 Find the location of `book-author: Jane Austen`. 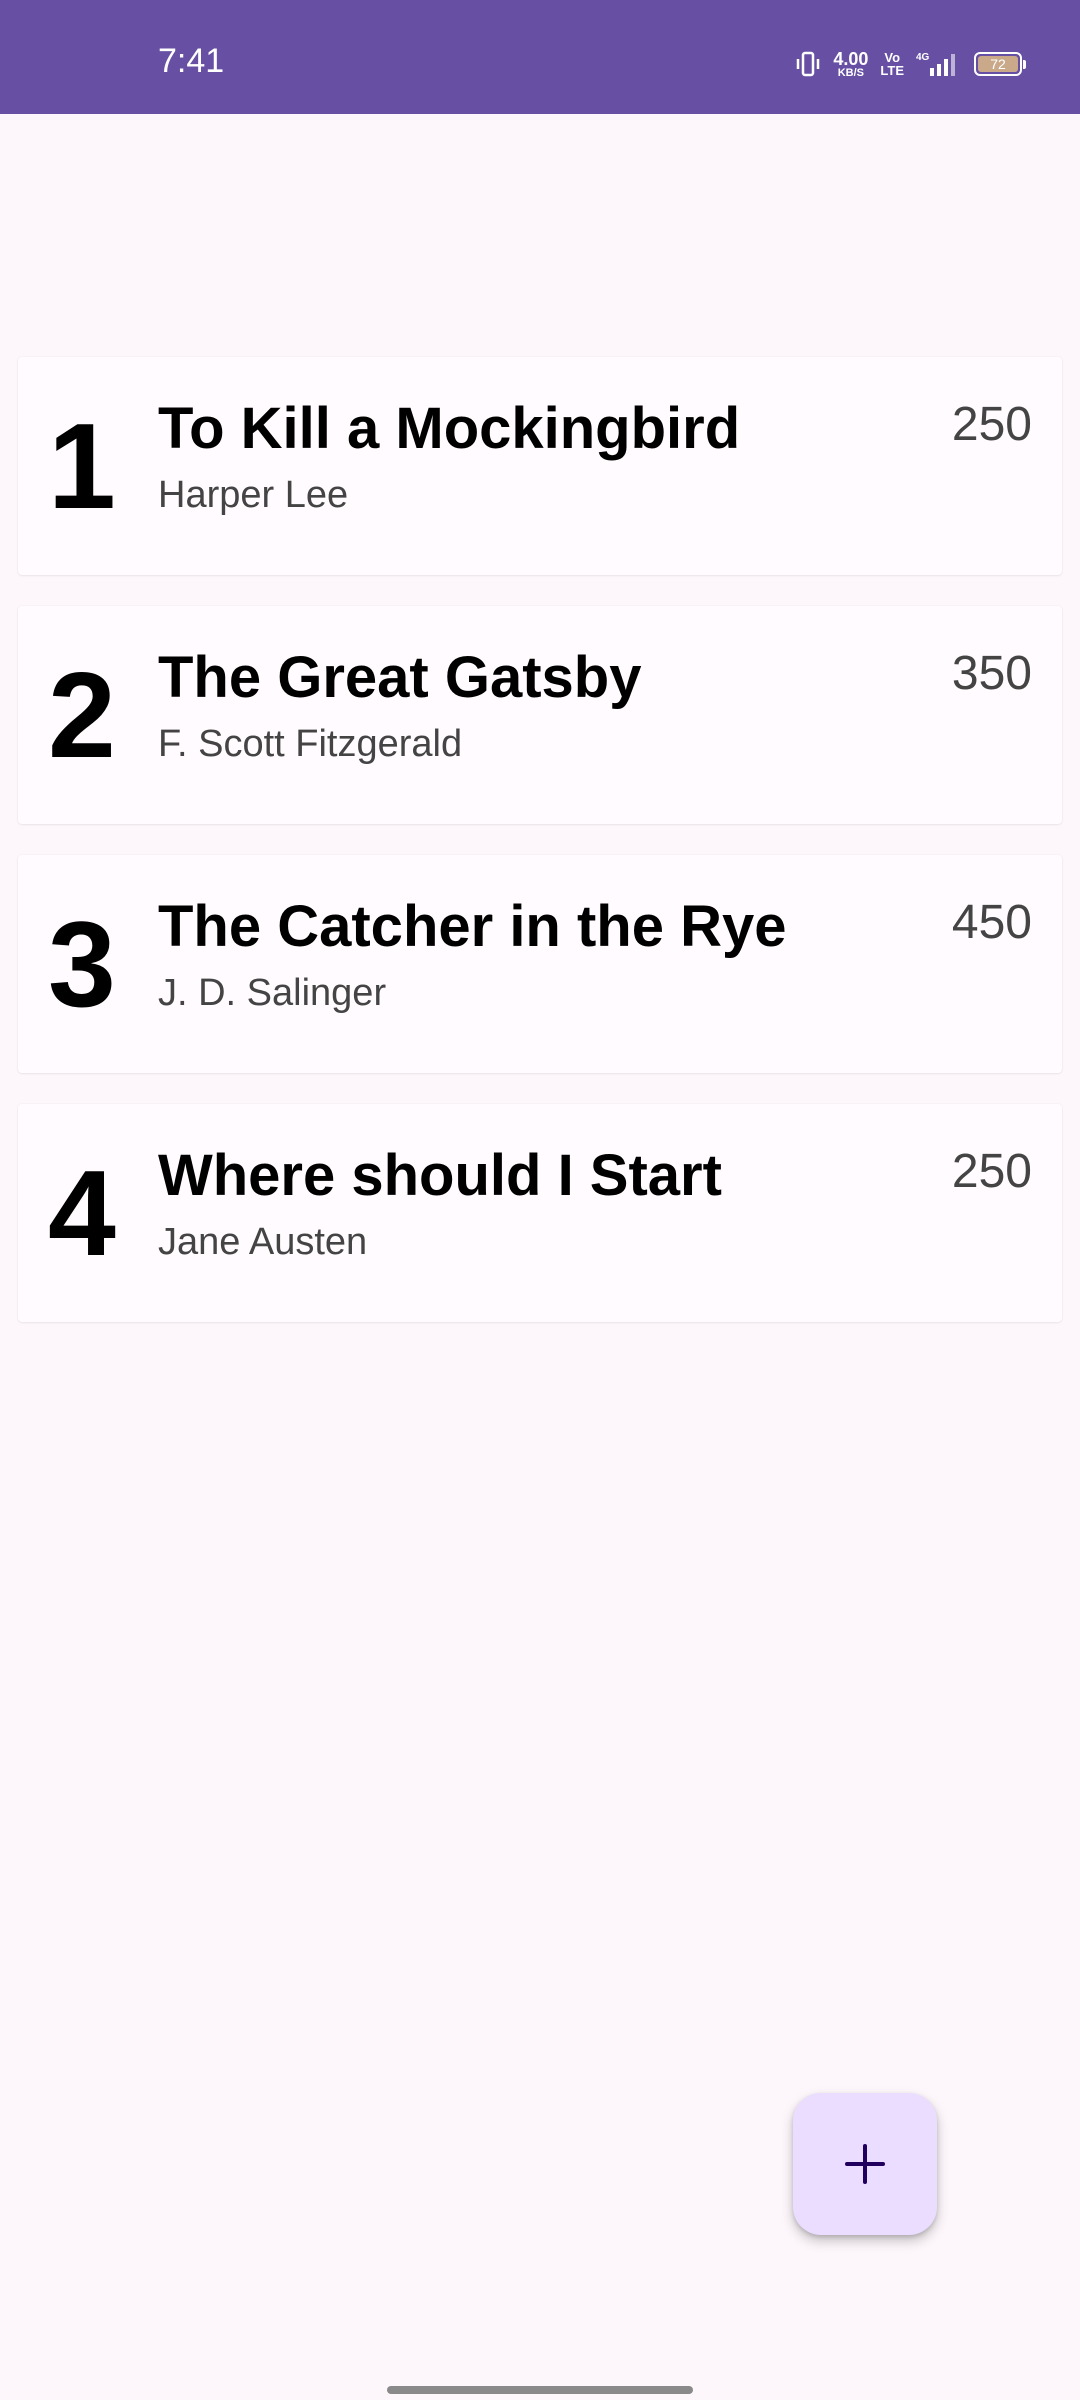

book-author: Jane Austen is located at coordinates (263, 1242).